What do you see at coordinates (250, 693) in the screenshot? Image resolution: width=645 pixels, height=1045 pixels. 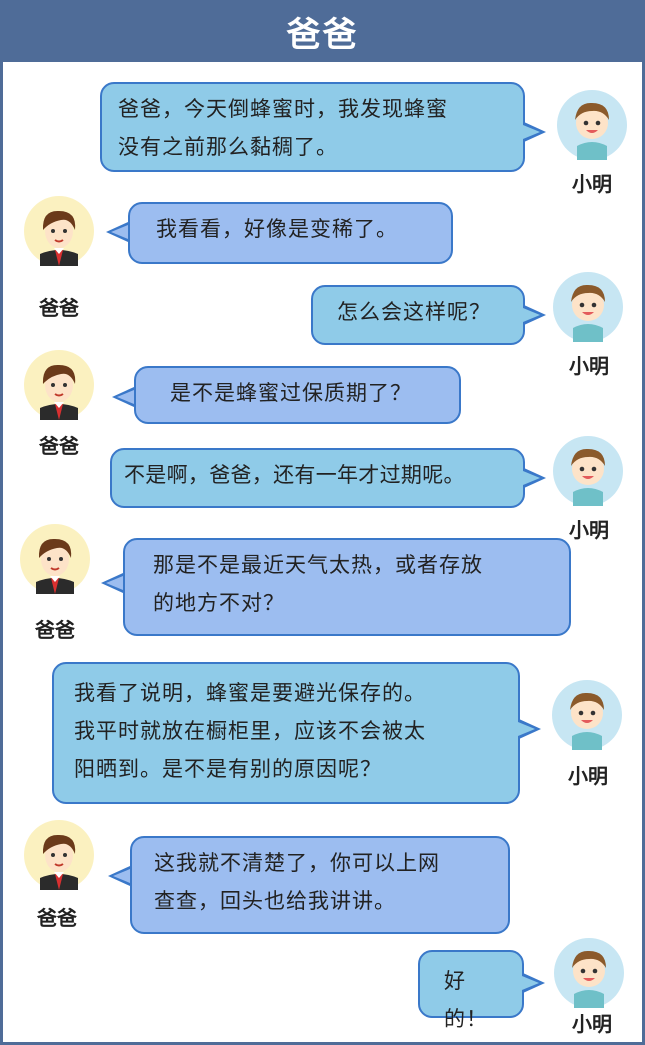 I see `message-line: 我看了说明，蜂蜜是要避光保存的。` at bounding box center [250, 693].